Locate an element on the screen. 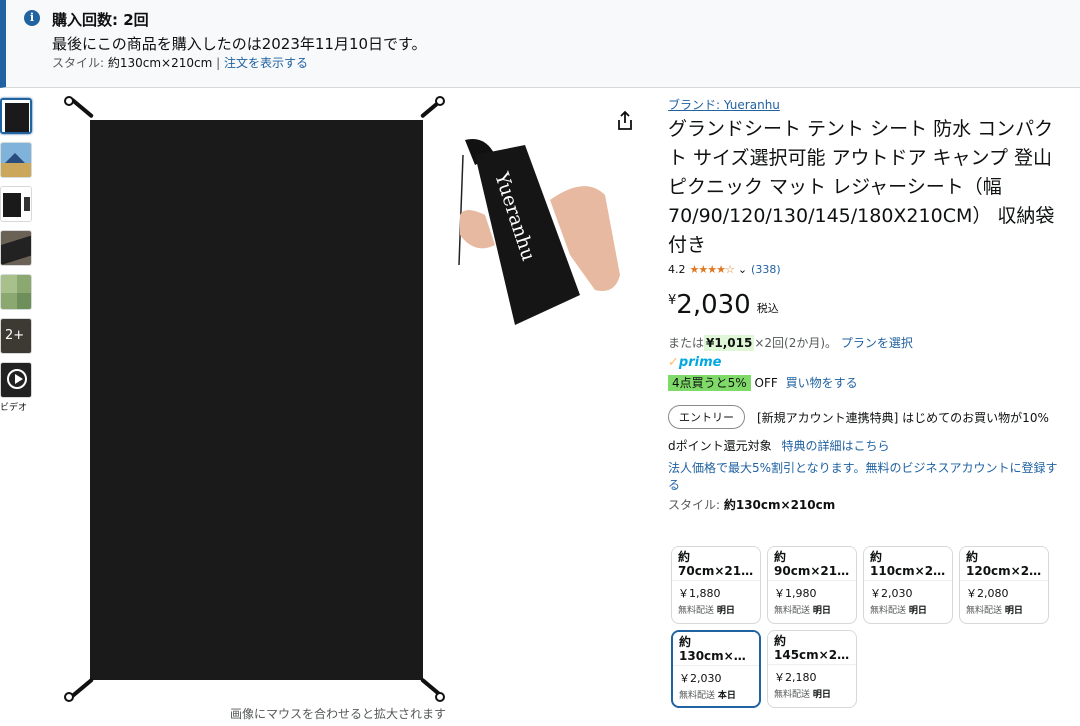 Image resolution: width=1080 pixels, height=726 pixels. play-icon is located at coordinates (17, 379).